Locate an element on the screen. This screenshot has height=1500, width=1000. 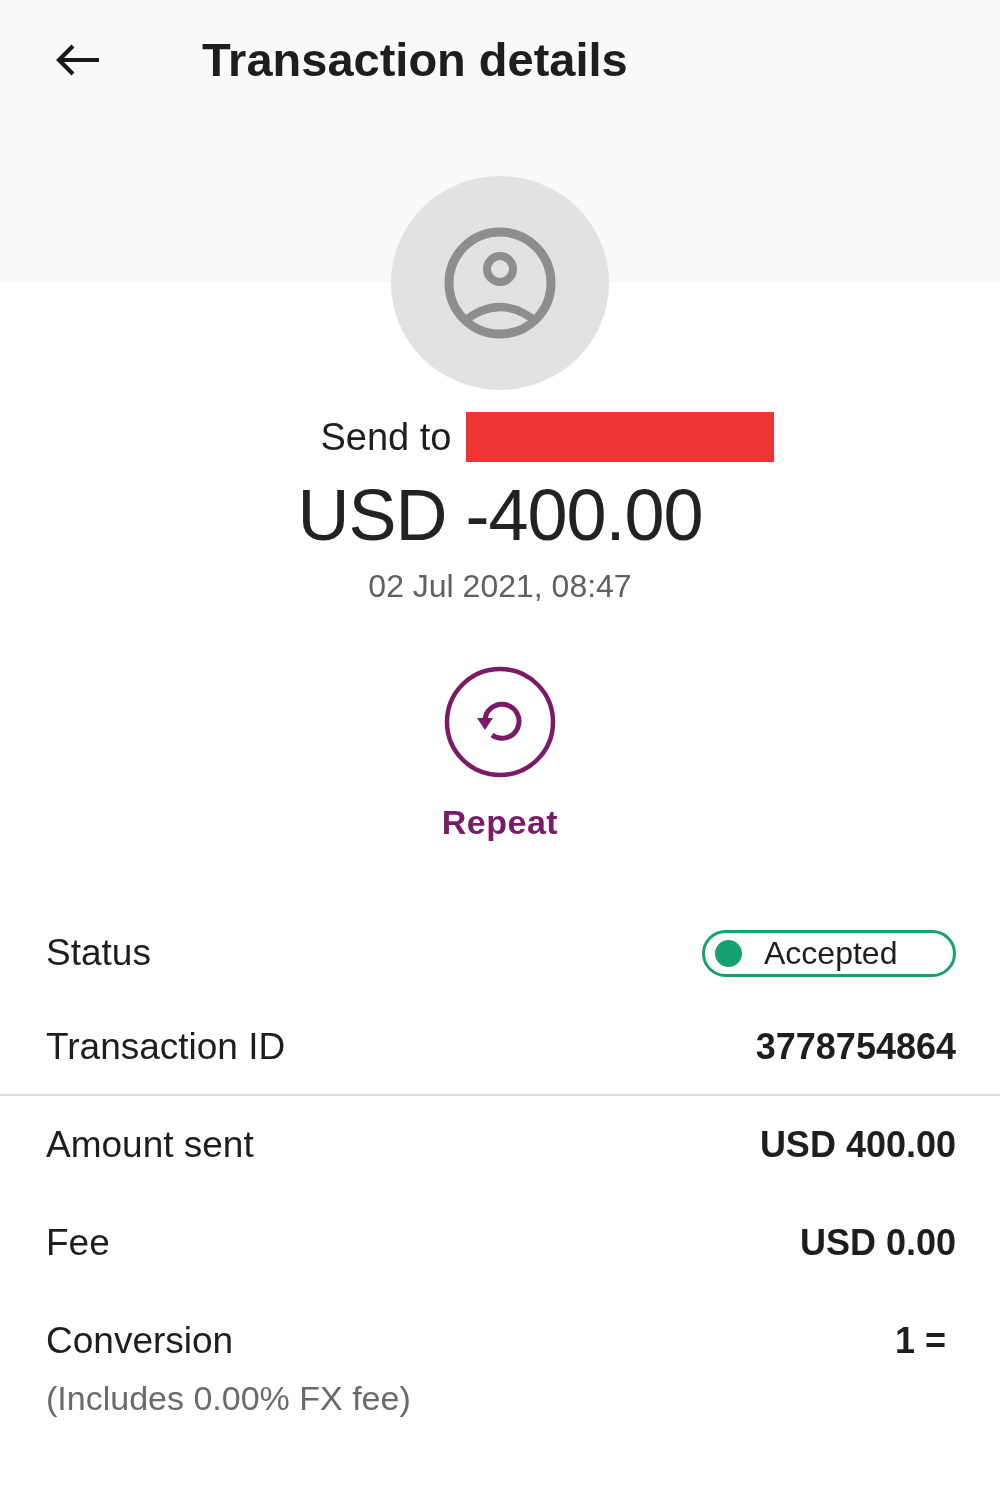
status-text: Accepted is located at coordinates (831, 953).